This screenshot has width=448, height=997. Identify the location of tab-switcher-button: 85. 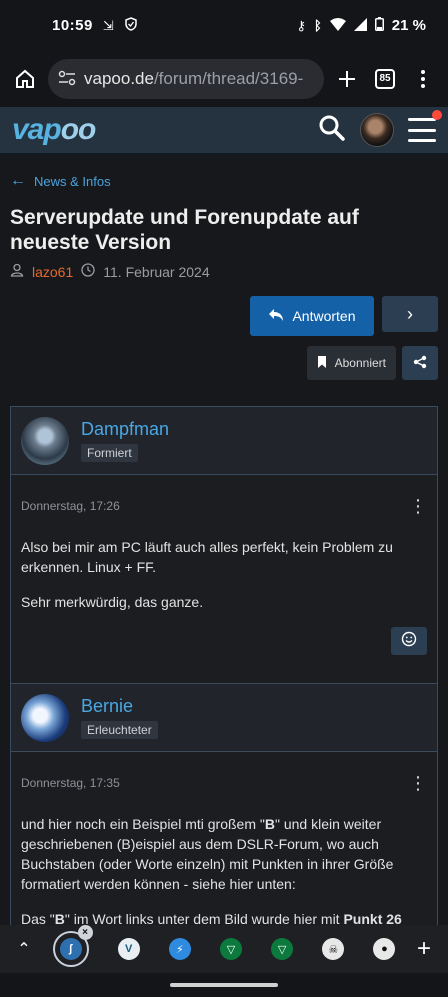
(385, 79).